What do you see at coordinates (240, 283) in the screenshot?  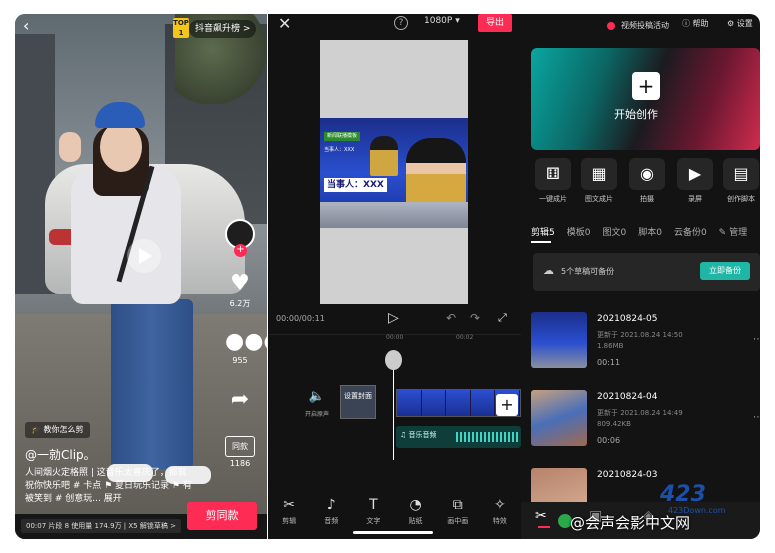 I see `heart-icon: ♥` at bounding box center [240, 283].